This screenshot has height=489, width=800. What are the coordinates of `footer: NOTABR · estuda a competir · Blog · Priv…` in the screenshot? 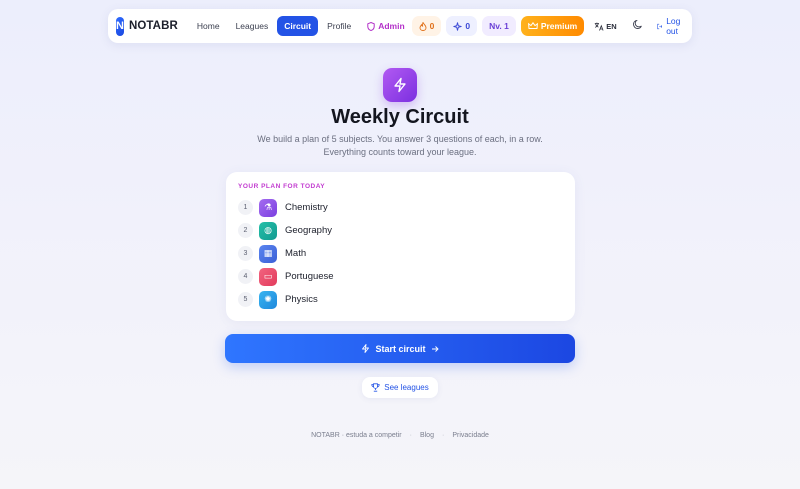 It's located at (400, 435).